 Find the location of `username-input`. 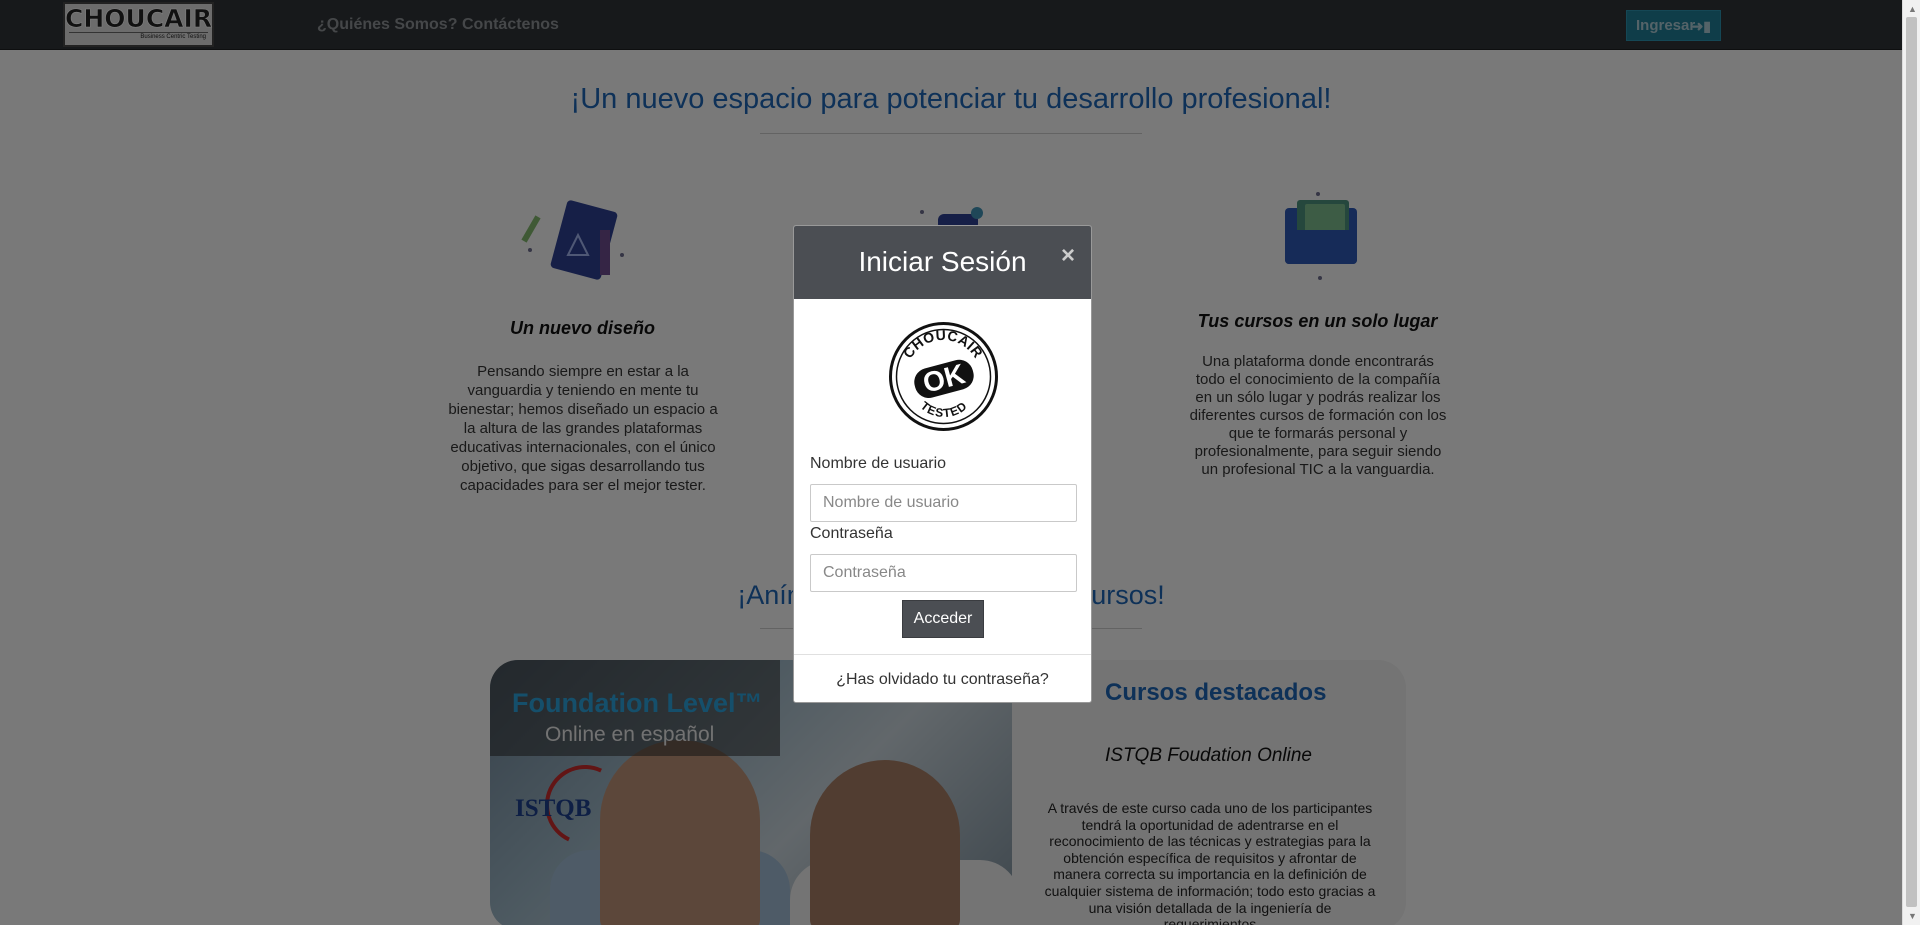

username-input is located at coordinates (943, 503).